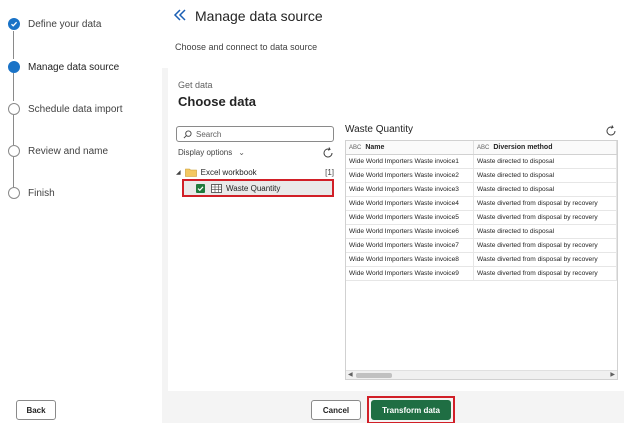 The height and width of the screenshot is (423, 624). What do you see at coordinates (14, 67) in the screenshot?
I see `current-step-dot-icon` at bounding box center [14, 67].